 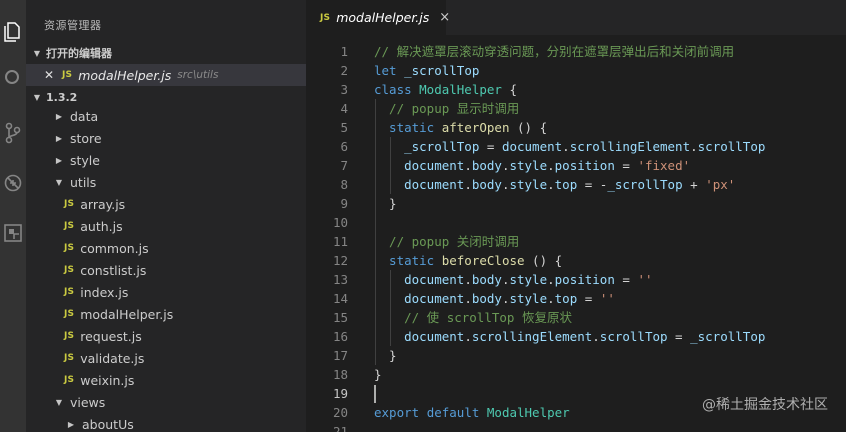 What do you see at coordinates (446, 108) in the screenshot?
I see `code-line: // popup 显示时调用` at bounding box center [446, 108].